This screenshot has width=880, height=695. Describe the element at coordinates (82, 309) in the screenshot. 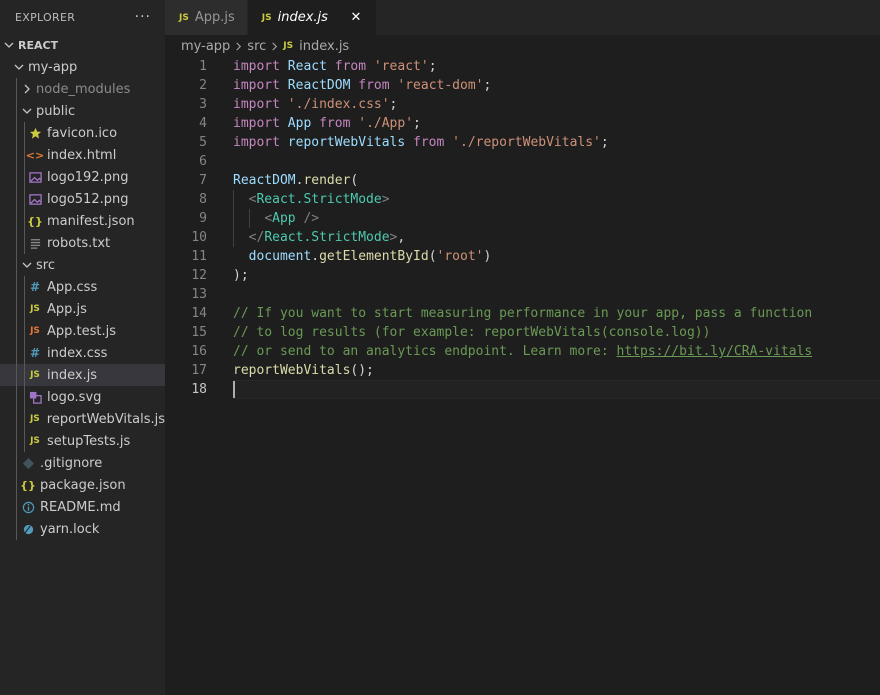

I see `tree-item-app-js: JS App.js` at that location.